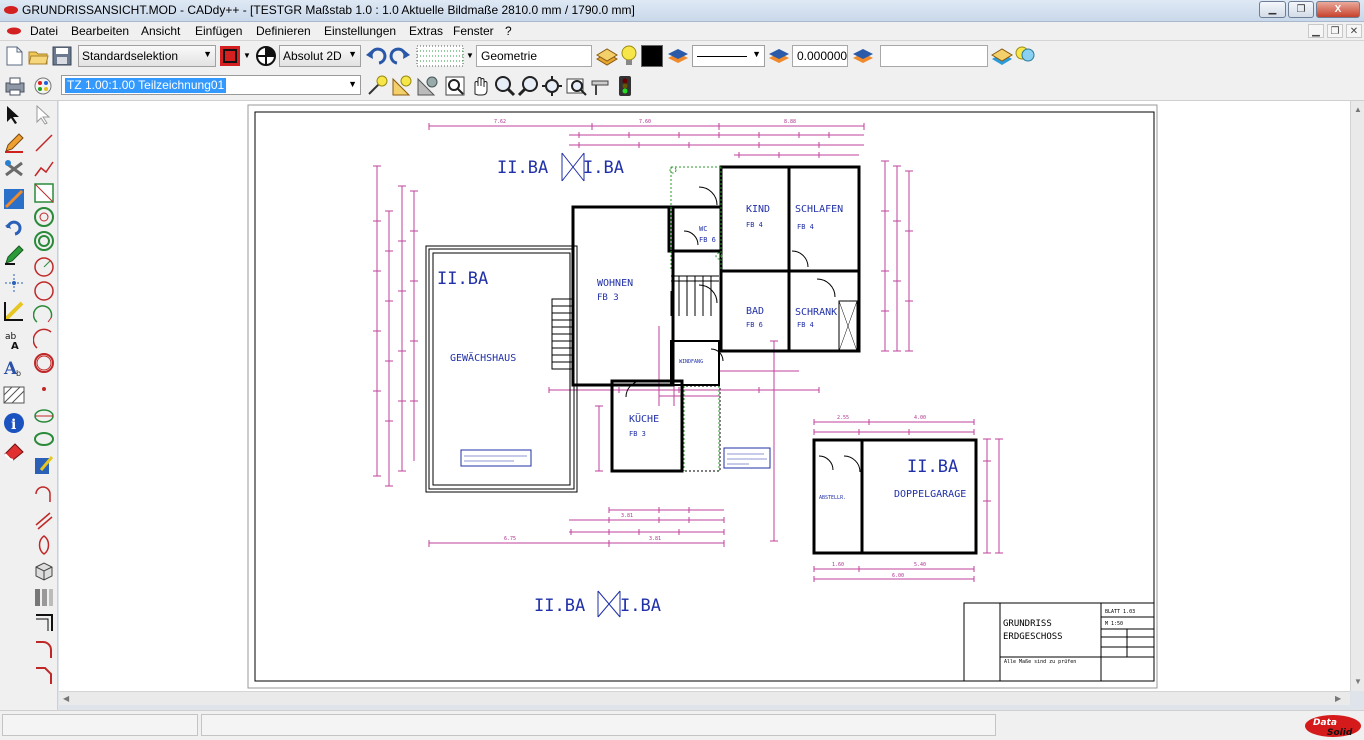  Describe the element at coordinates (320, 56) in the screenshot. I see `coordinate-mode-select: Absolut 2D ▼` at that location.